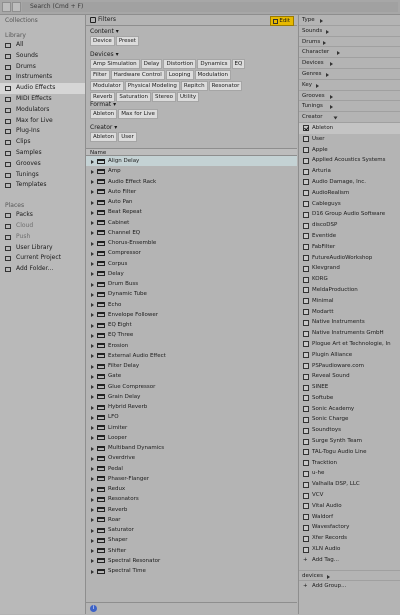  I want to click on list-item: Glue Compressor, so click(191, 387).